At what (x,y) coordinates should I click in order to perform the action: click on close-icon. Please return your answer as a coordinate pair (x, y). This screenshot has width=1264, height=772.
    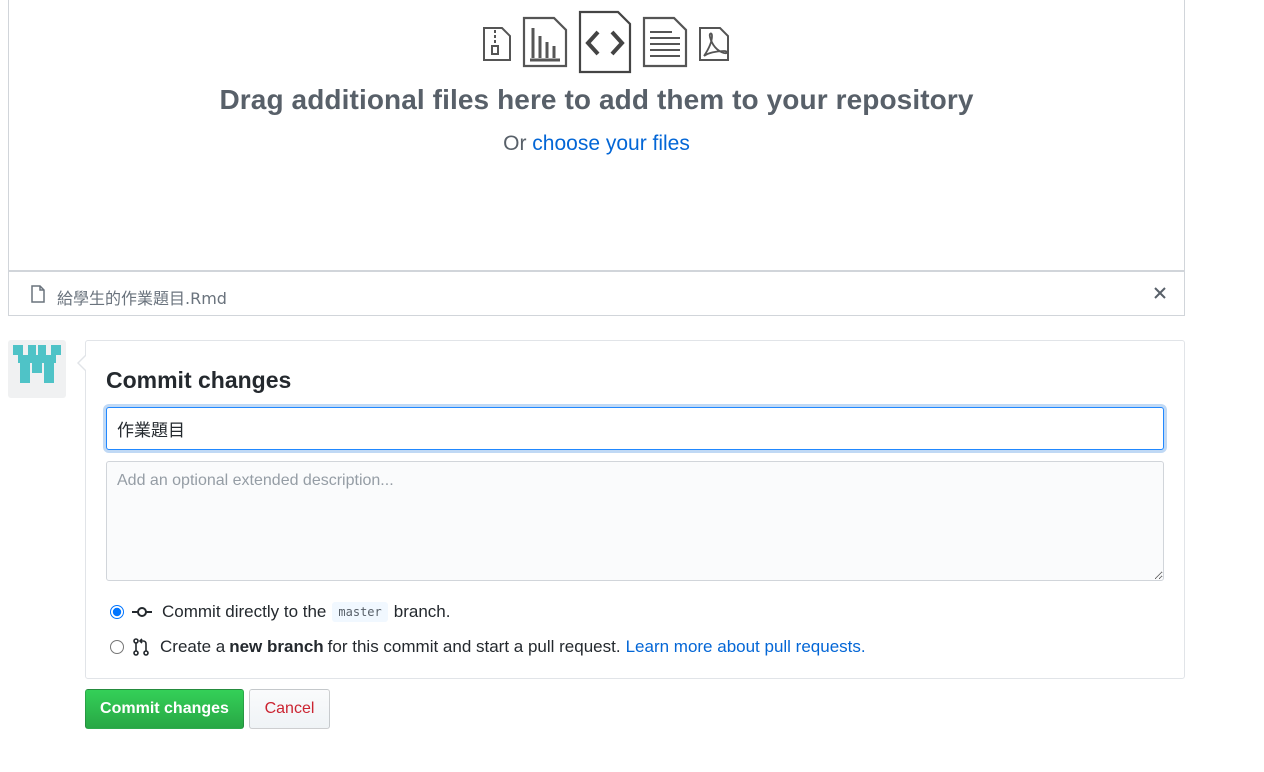
    Looking at the image, I should click on (1160, 293).